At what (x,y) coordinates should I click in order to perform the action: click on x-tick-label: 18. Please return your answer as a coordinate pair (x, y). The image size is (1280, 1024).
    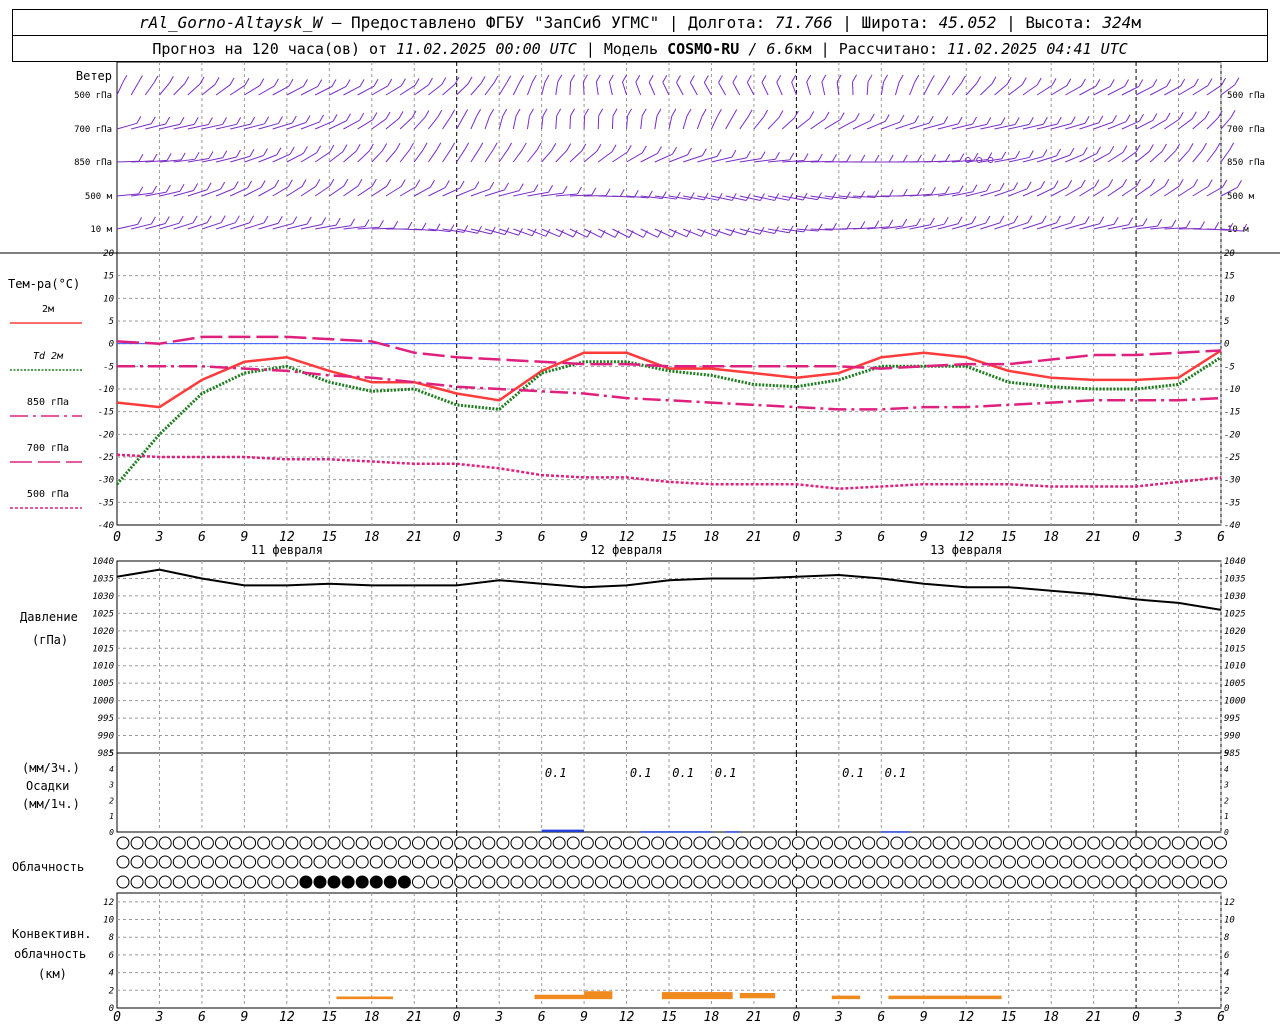
    Looking at the image, I should click on (712, 537).